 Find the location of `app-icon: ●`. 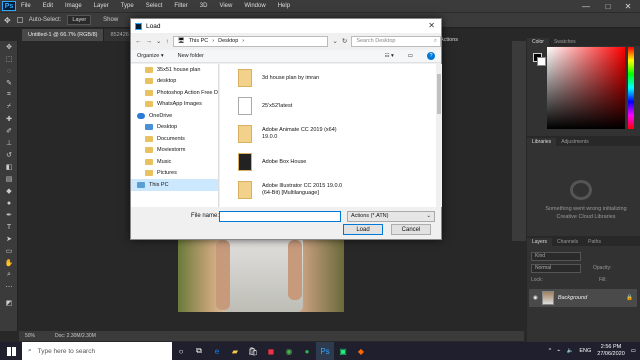

app-icon: ● is located at coordinates (307, 351).